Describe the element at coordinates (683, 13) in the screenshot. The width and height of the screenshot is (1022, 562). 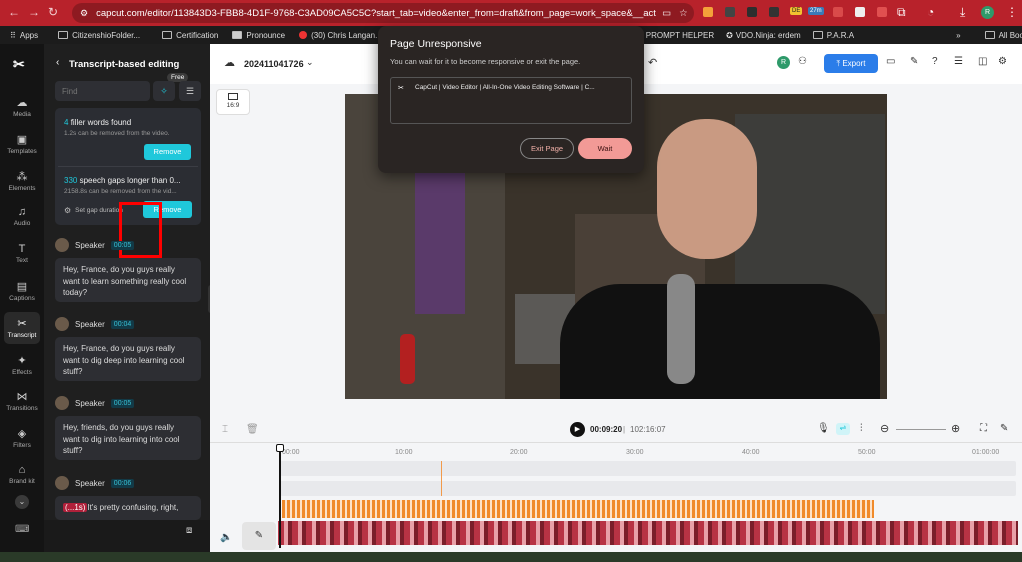
I see `bookmark-star-icon: ☆` at that location.